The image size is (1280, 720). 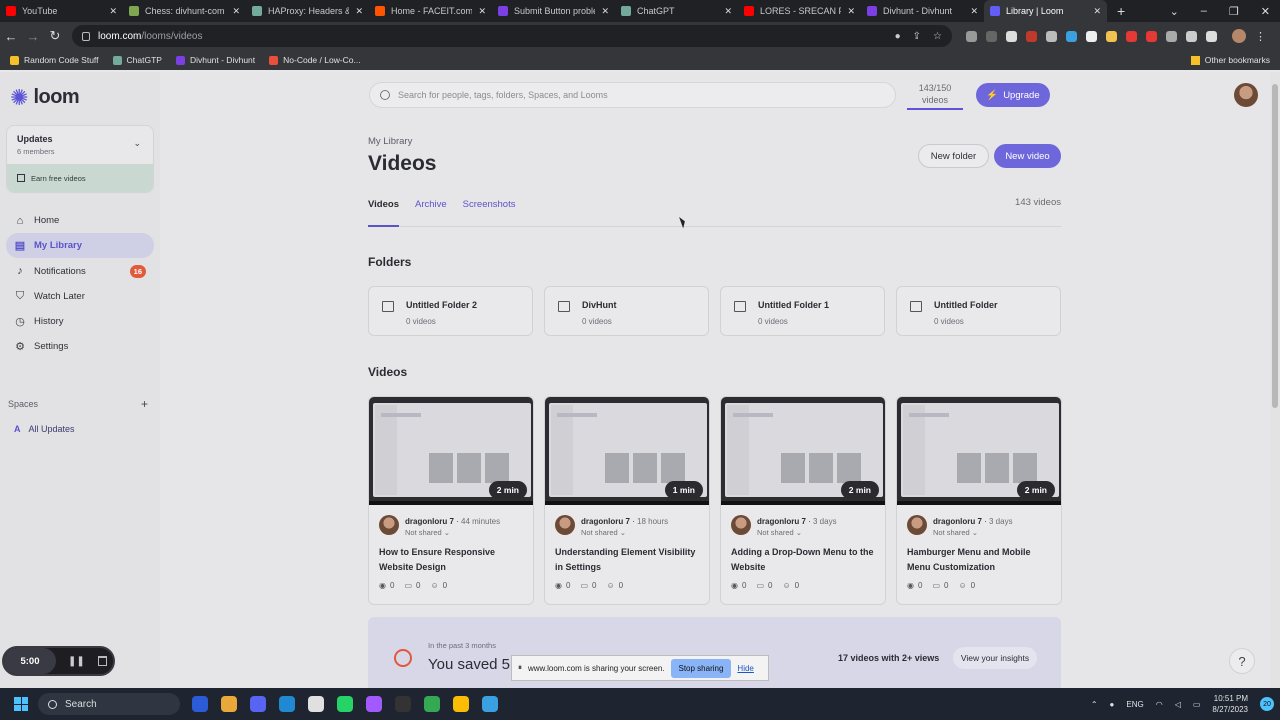 I want to click on view-insights-button: View your insights, so click(x=995, y=658).